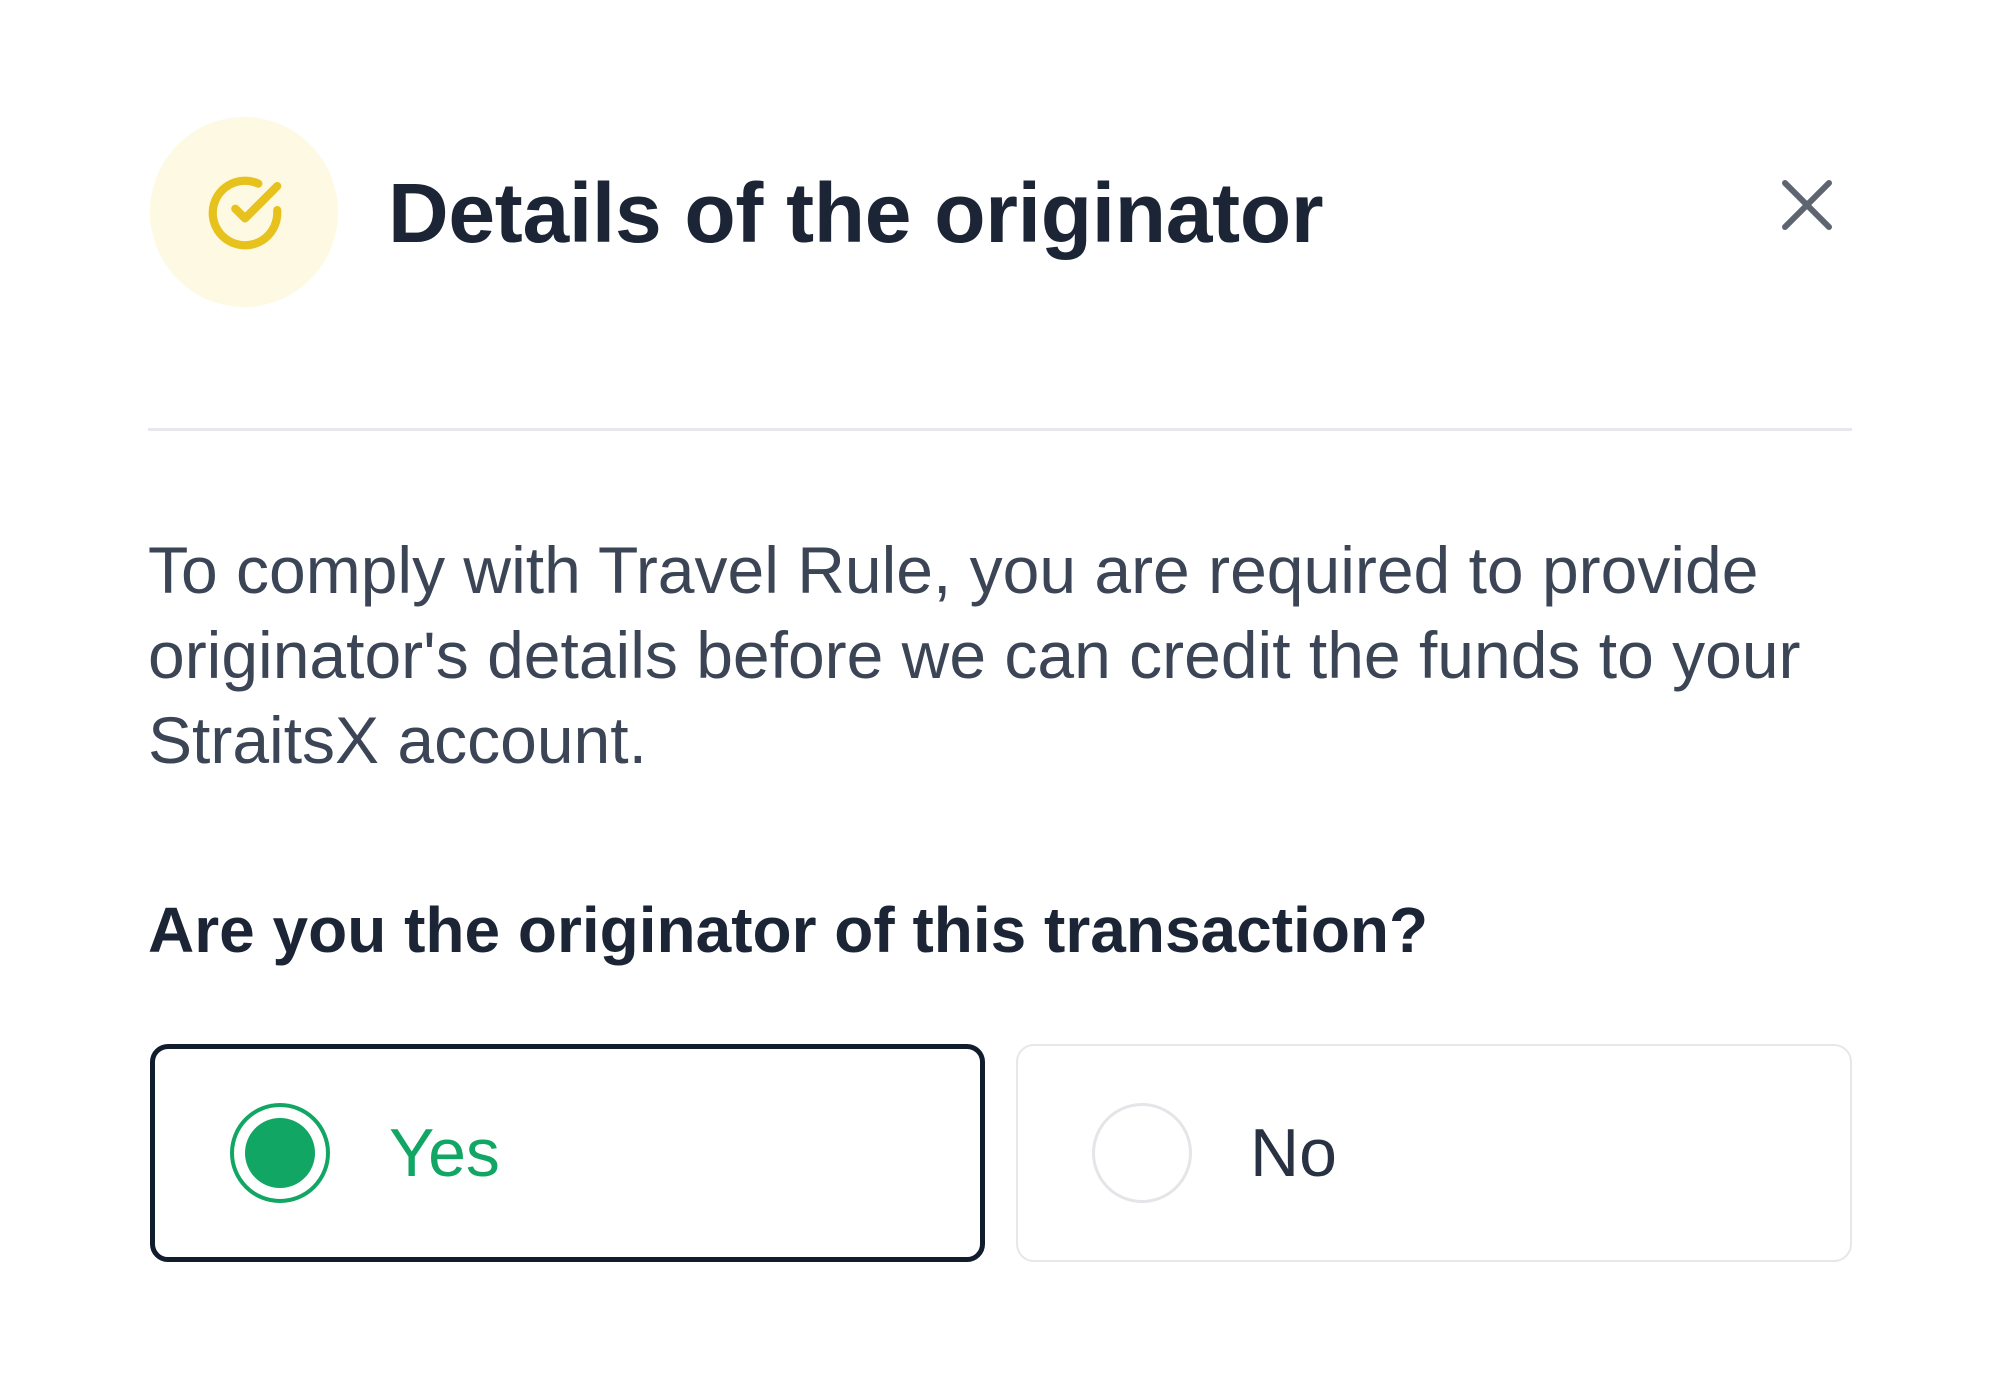  I want to click on radio-yes-selected, so click(280, 1153).